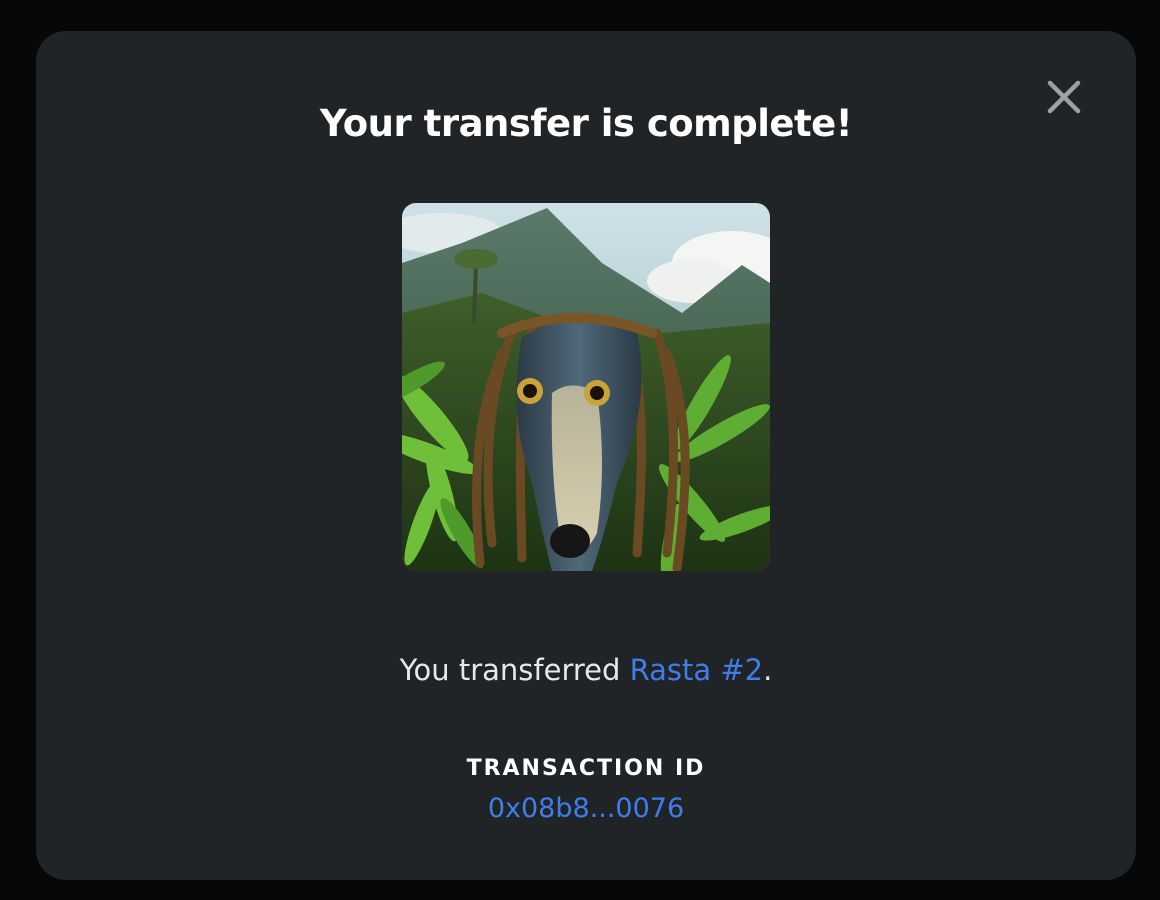 This screenshot has width=1160, height=900. I want to click on nft-name-link: Rasta #2, so click(697, 670).